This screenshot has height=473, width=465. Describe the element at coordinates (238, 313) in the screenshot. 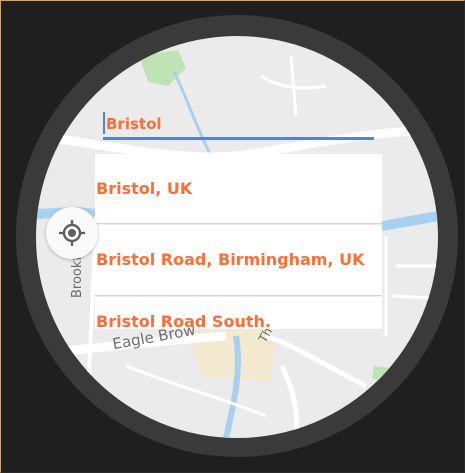

I see `suggestion-item: Bristol Road South.` at that location.